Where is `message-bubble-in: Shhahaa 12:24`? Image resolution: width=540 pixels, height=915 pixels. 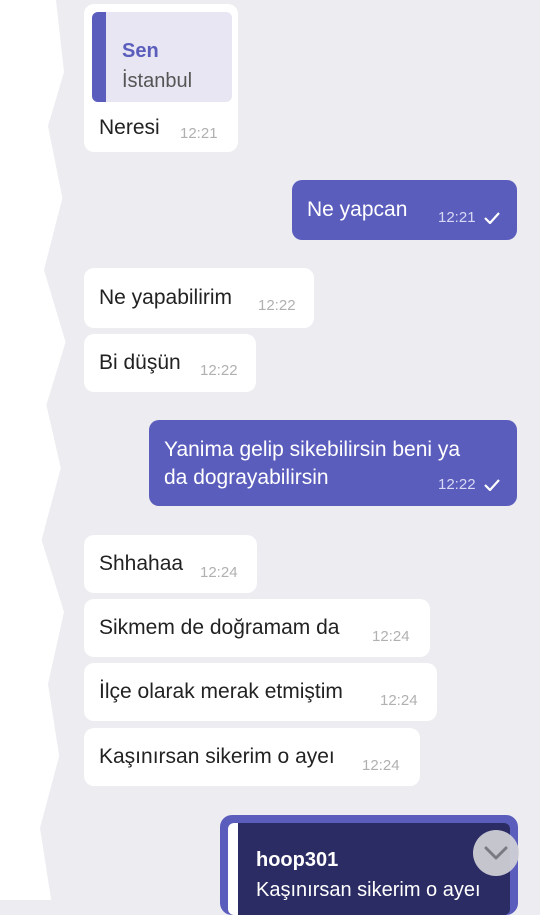
message-bubble-in: Shhahaa 12:24 is located at coordinates (170, 564).